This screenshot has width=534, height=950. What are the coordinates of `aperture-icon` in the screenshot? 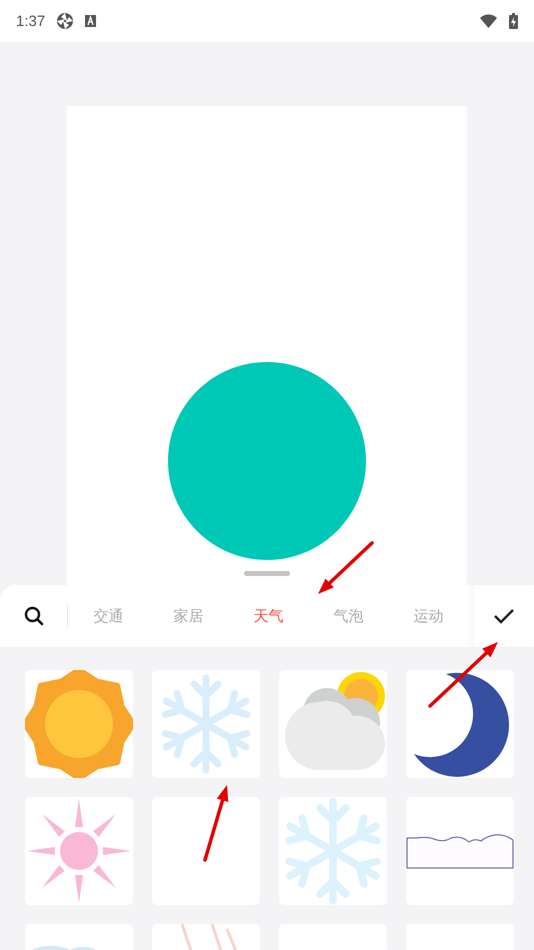 It's located at (65, 21).